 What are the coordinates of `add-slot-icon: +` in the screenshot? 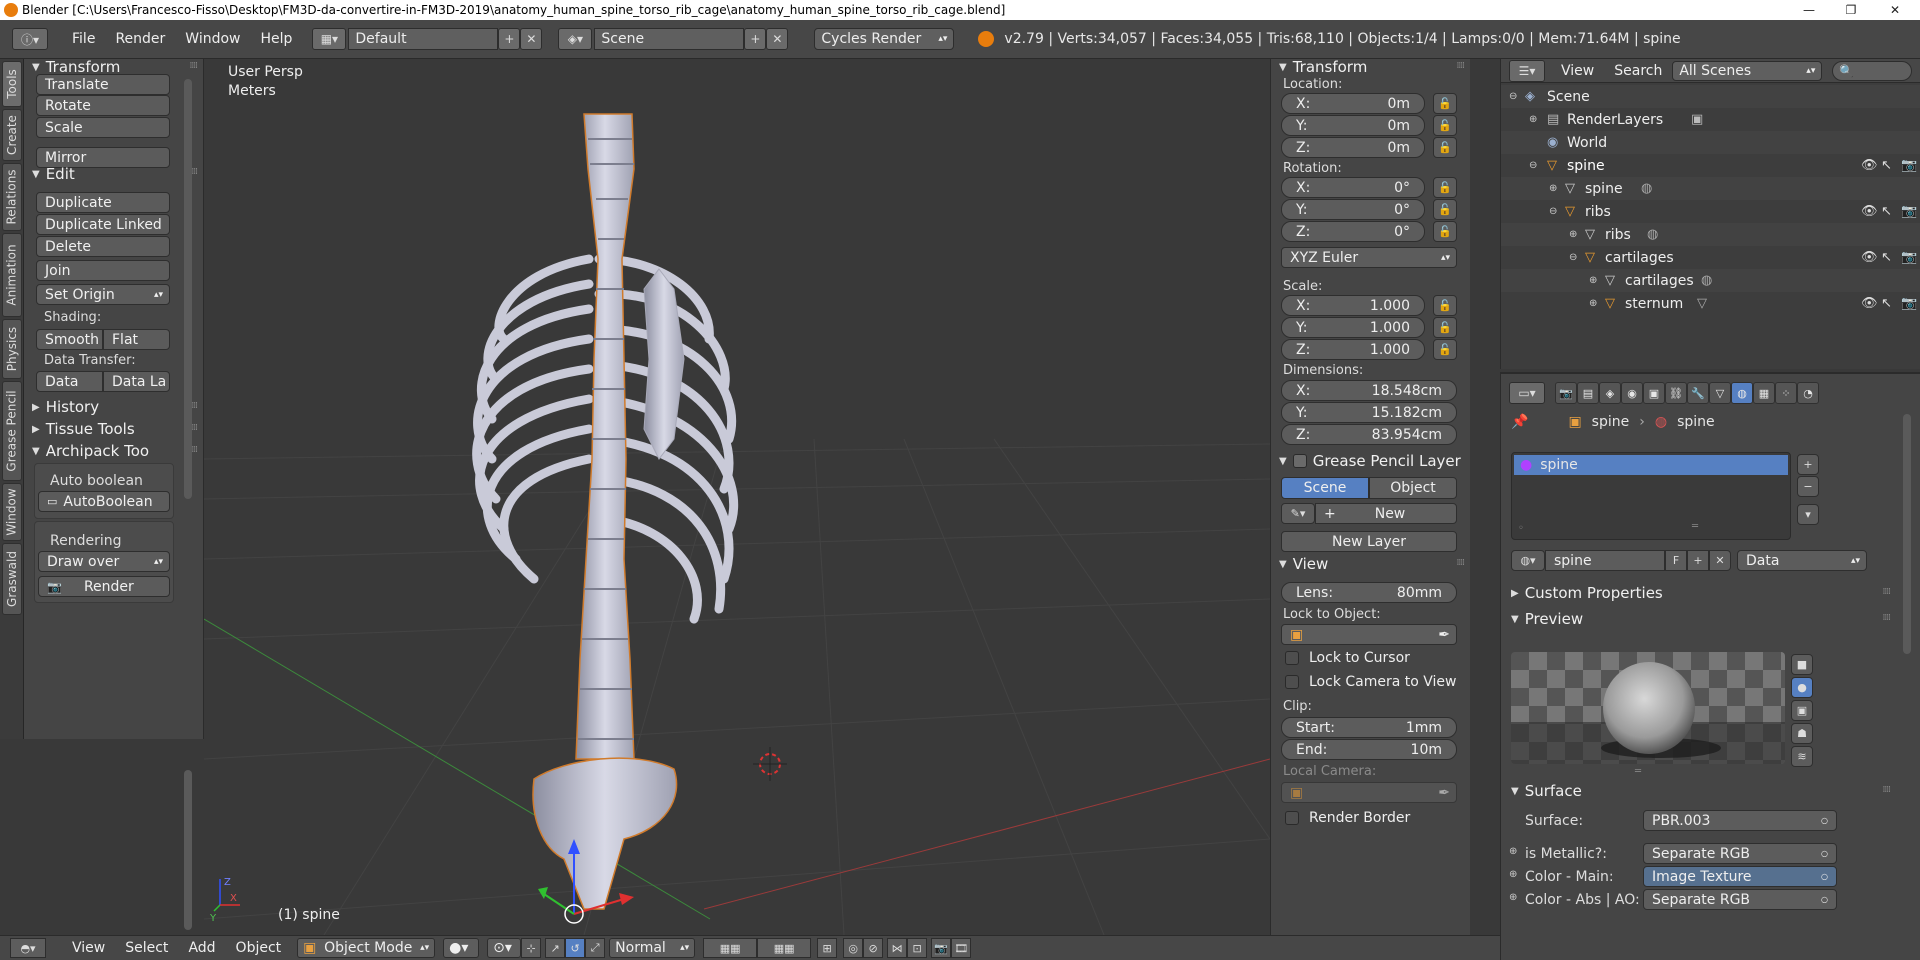 It's located at (1808, 464).